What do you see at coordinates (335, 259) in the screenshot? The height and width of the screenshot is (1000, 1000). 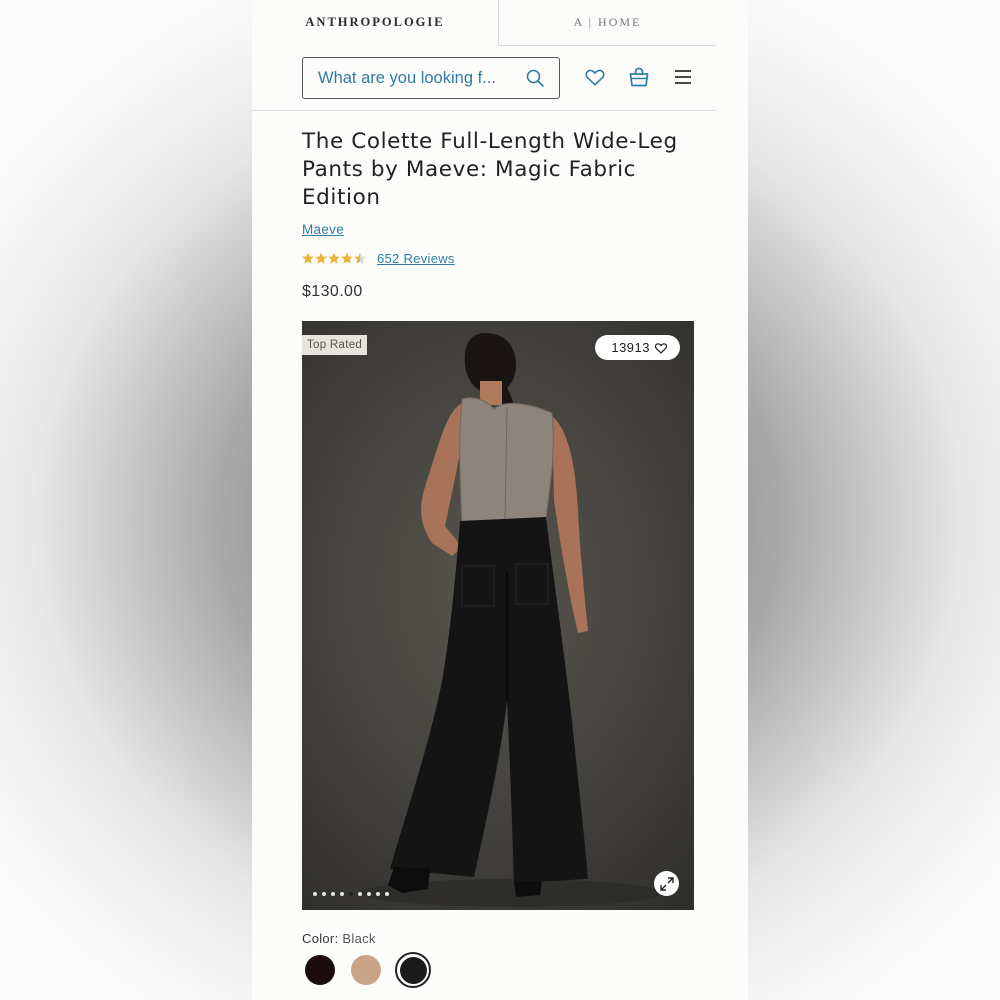 I see `star-rating-icon` at bounding box center [335, 259].